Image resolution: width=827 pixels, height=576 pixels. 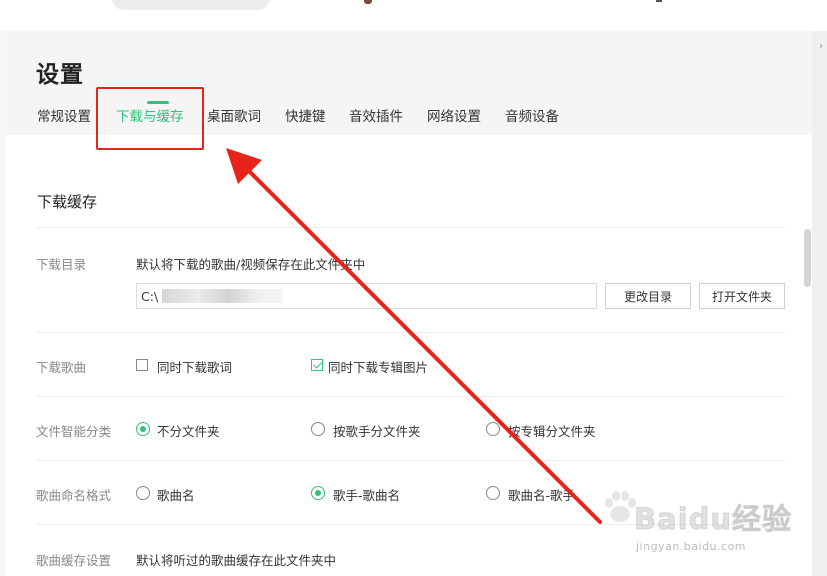 I want to click on watermark-brand: Baidu经验, so click(x=713, y=519).